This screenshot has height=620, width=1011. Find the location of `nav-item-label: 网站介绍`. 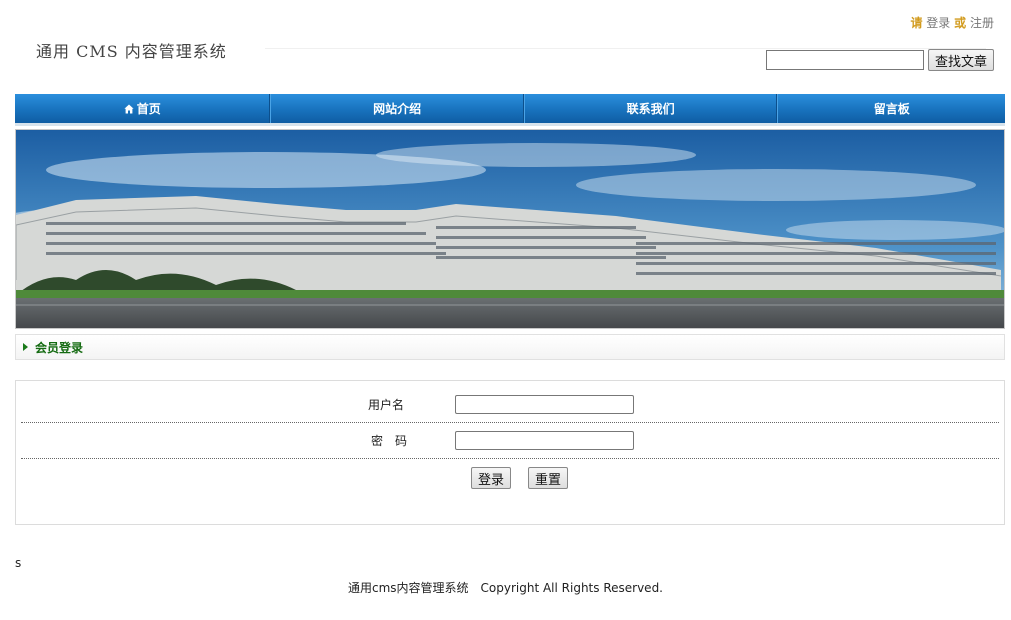

nav-item-label: 网站介绍 is located at coordinates (397, 109).